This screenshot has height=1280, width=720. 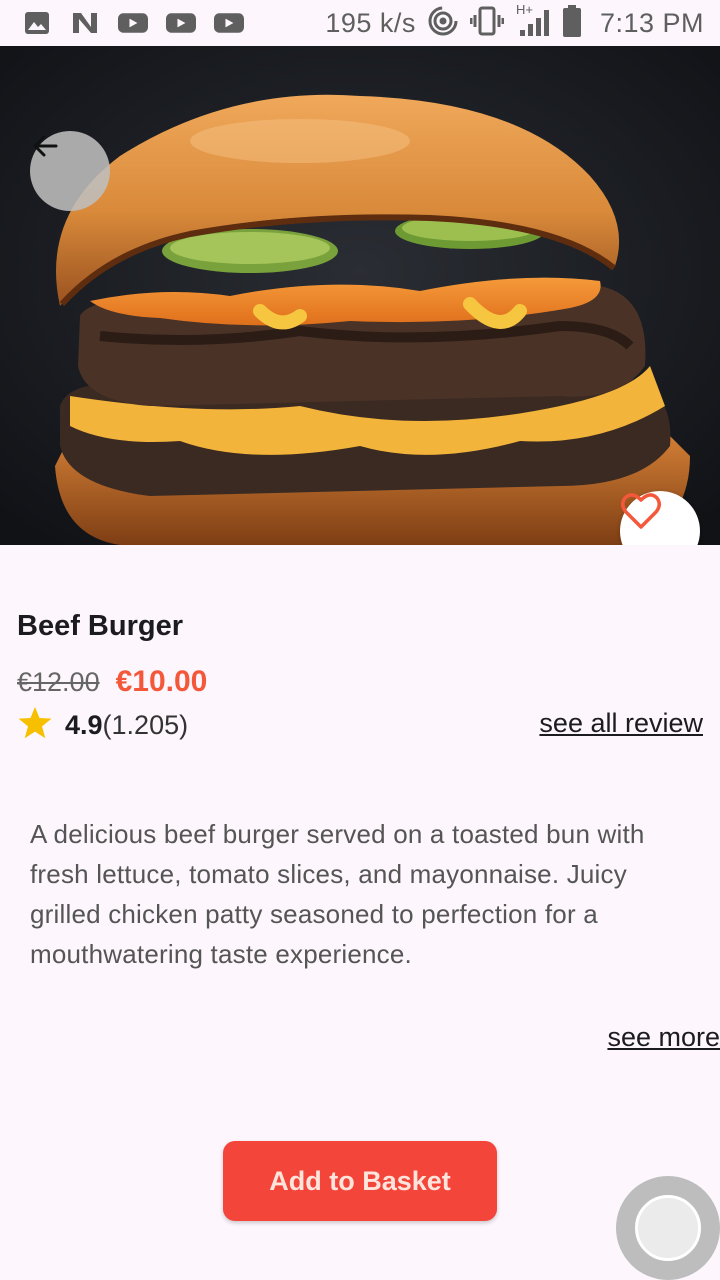 I want to click on product-title: Beef Burger, so click(x=100, y=626).